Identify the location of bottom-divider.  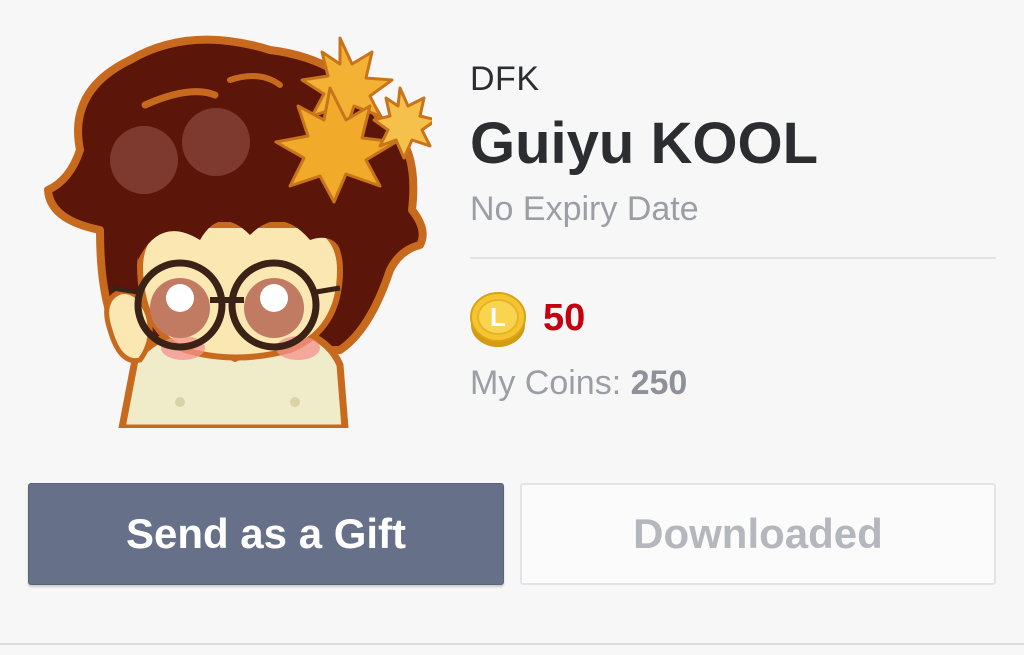
(512, 644).